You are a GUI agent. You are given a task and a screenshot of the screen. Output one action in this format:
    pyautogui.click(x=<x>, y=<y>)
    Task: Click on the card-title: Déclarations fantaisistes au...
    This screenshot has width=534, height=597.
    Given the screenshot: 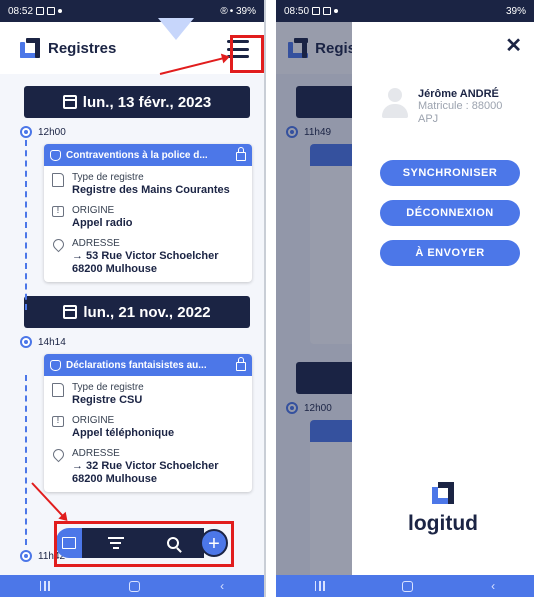 What is the action you would take?
    pyautogui.click(x=136, y=365)
    